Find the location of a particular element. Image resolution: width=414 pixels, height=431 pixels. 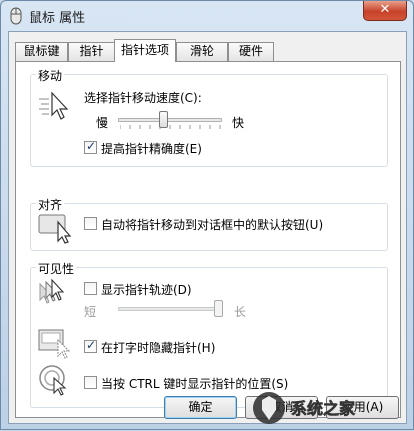

show-location-checkbox is located at coordinates (90, 382).